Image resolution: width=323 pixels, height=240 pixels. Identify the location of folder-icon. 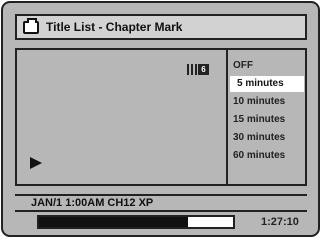
(31, 25).